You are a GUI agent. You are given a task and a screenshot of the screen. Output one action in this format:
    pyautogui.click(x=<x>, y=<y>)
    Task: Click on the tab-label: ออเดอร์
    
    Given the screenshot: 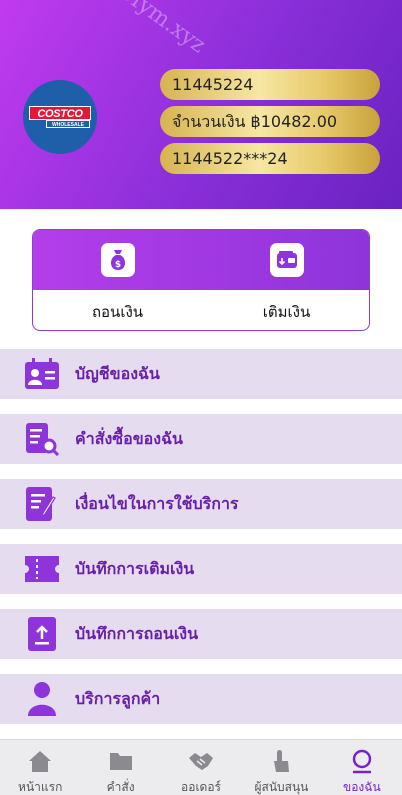 What is the action you would take?
    pyautogui.click(x=201, y=787)
    